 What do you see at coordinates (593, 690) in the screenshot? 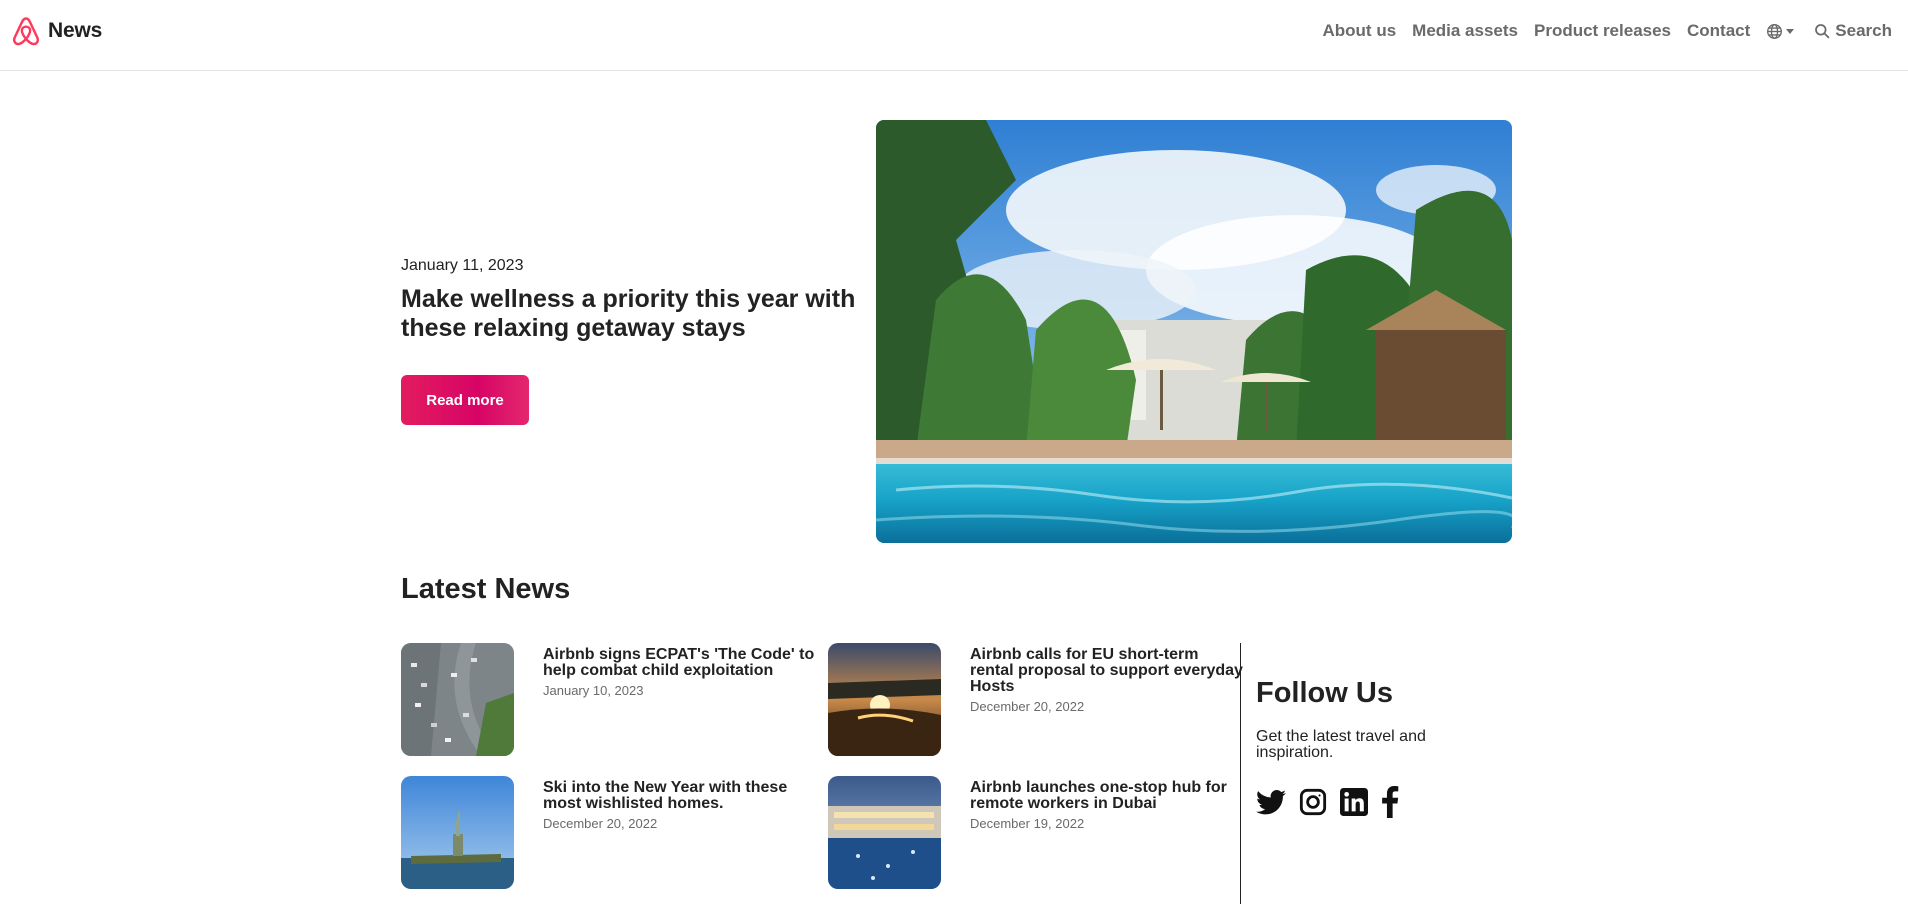
I see `news-date: January 10, 2023` at bounding box center [593, 690].